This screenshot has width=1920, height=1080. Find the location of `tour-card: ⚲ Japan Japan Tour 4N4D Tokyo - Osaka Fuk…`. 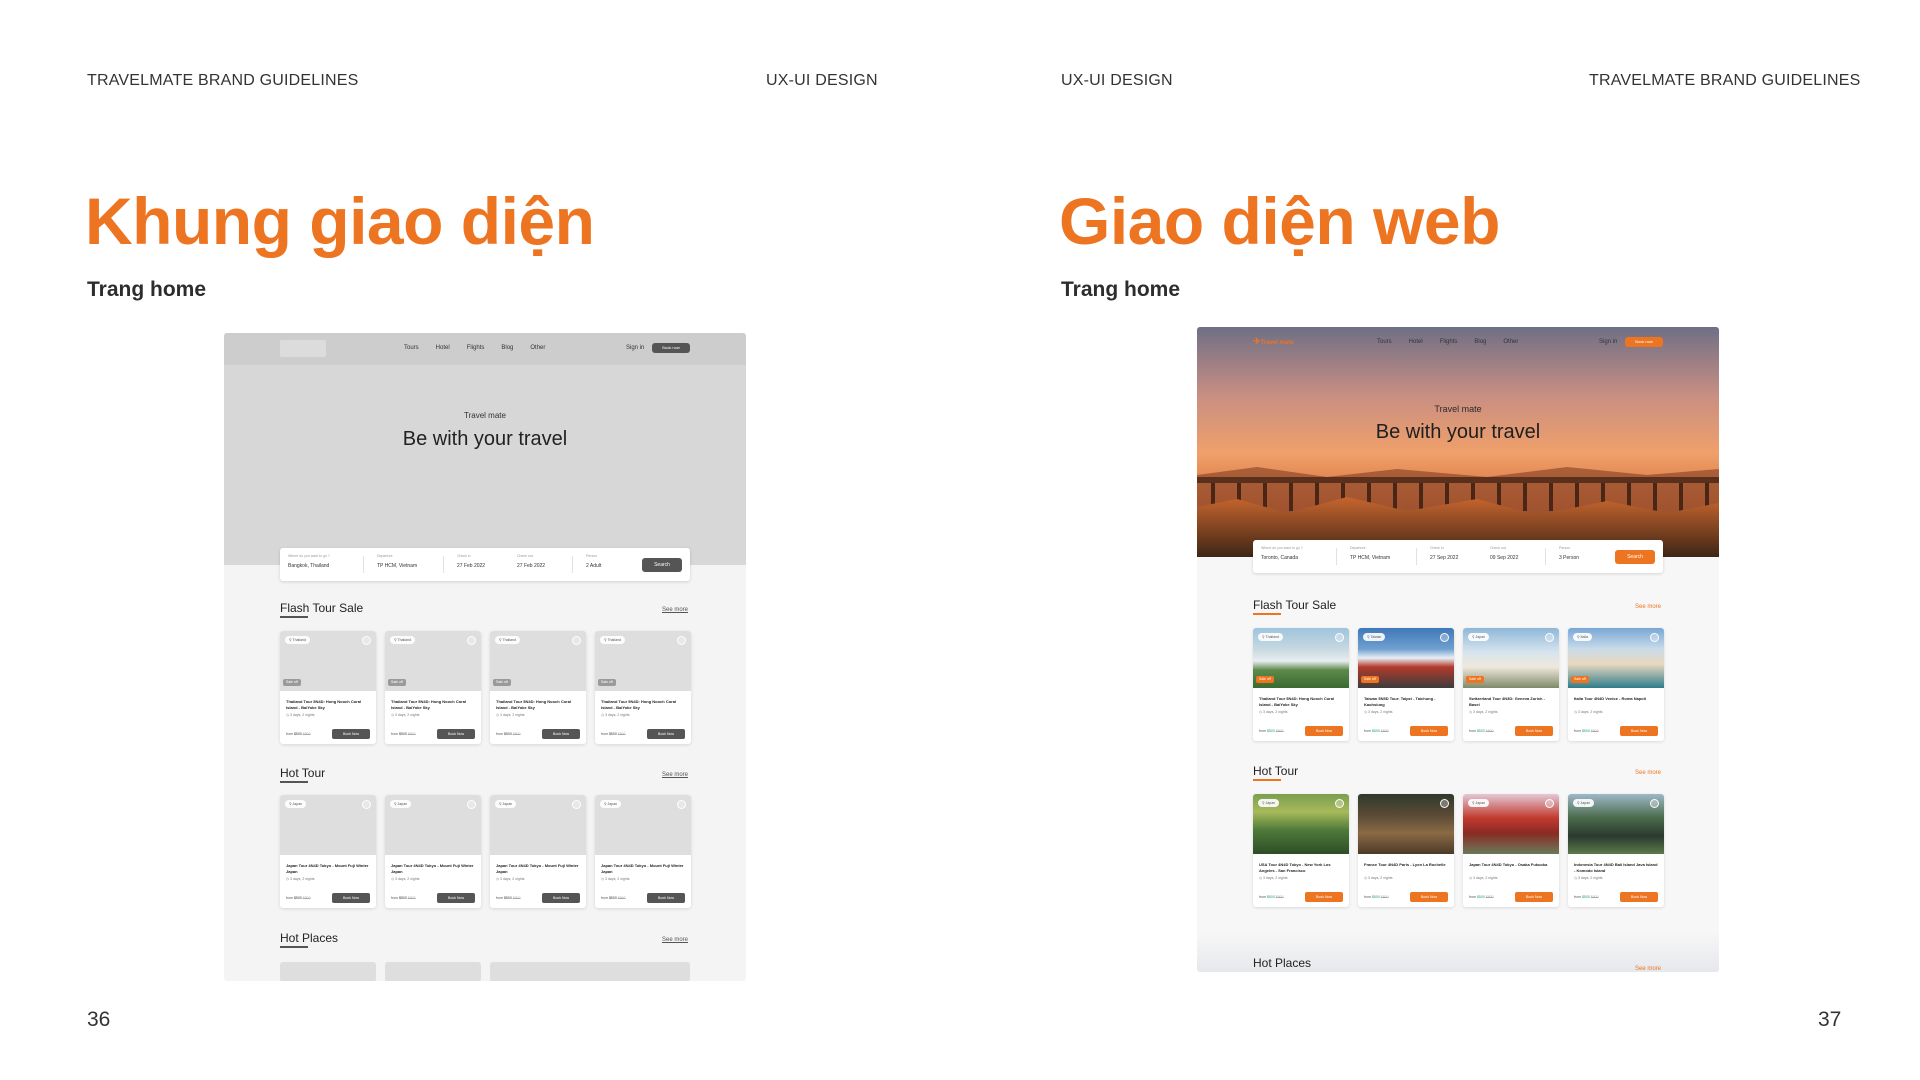

tour-card: ⚲ Japan Japan Tour 4N4D Tokyo - Osaka Fuk… is located at coordinates (1511, 850).